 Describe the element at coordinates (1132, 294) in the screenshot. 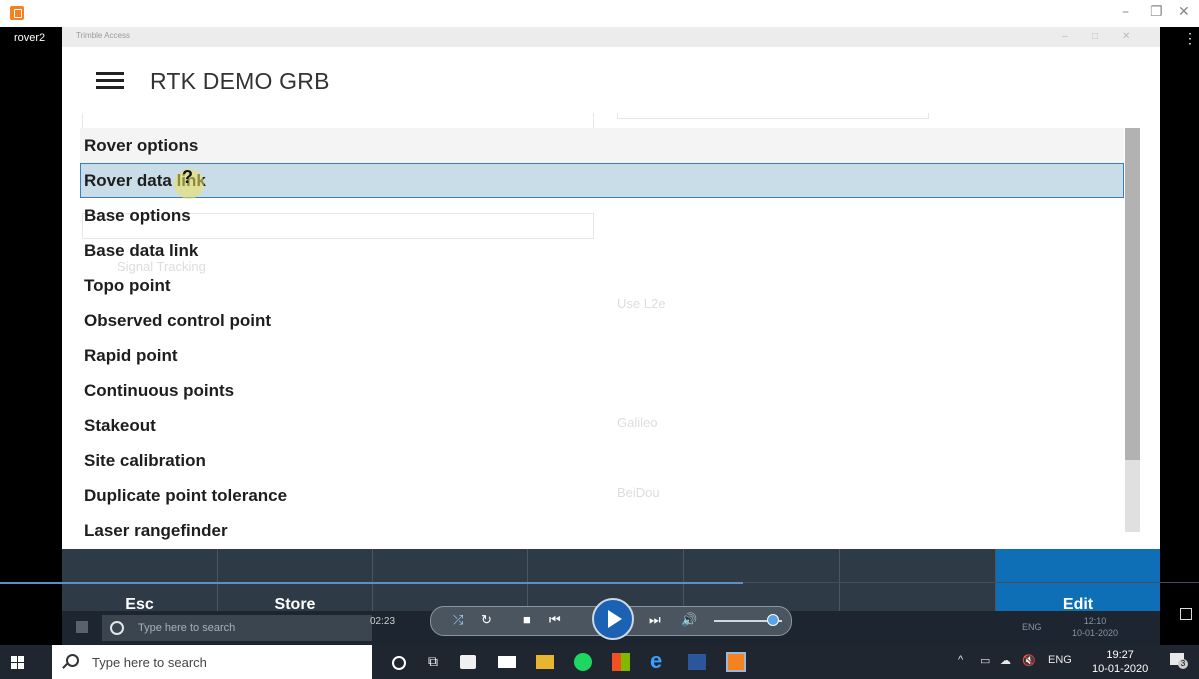

I see `scrollbar-thumb` at that location.